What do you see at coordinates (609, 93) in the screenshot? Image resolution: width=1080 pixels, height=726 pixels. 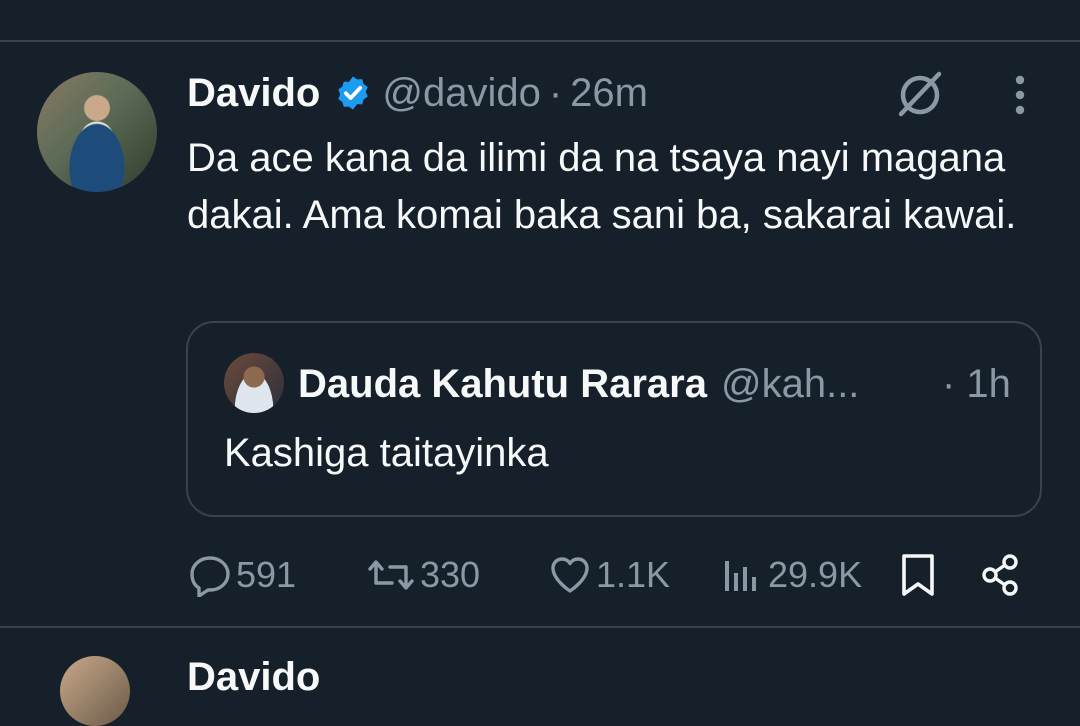 I see `timestamp: 26m` at bounding box center [609, 93].